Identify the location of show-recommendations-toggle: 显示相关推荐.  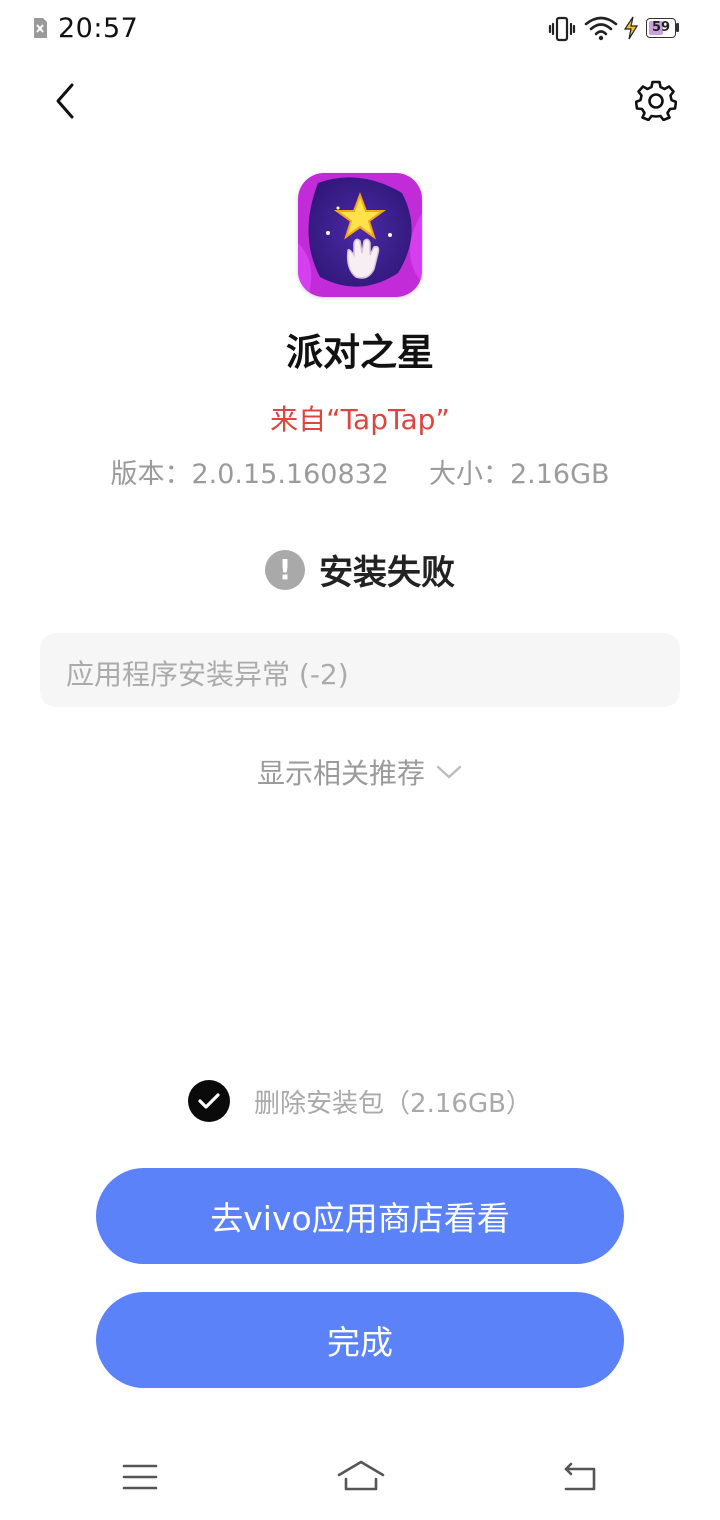
(360, 772).